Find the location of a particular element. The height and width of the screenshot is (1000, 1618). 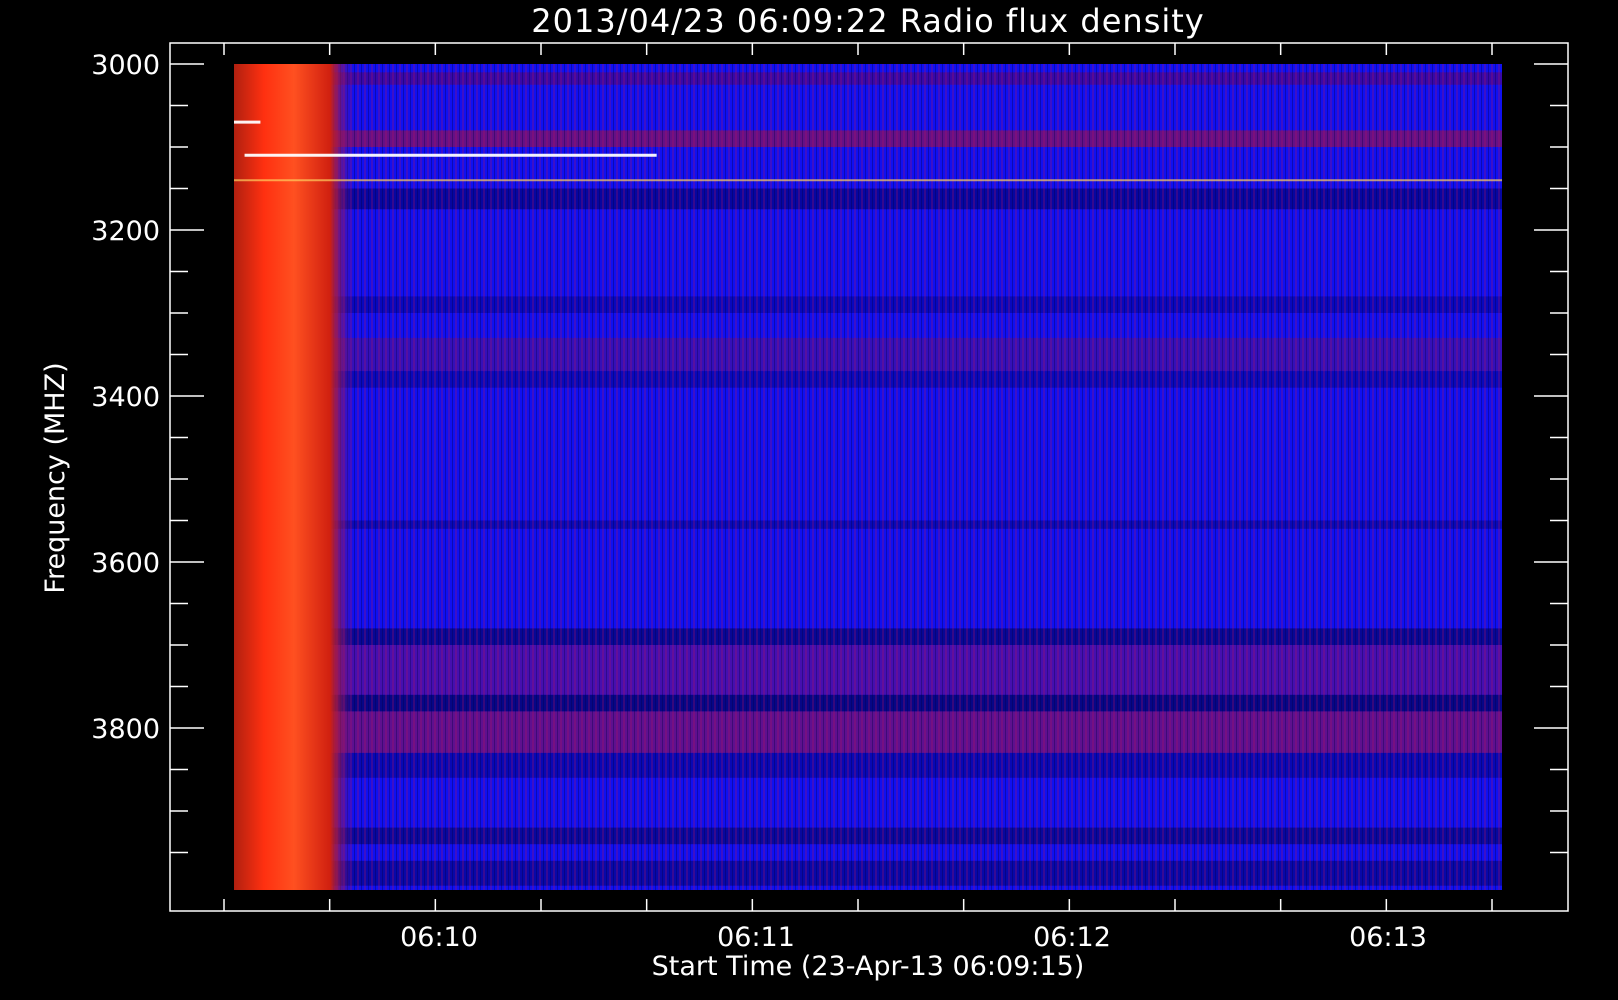

y-tick-label: 3800 is located at coordinates (125, 729).